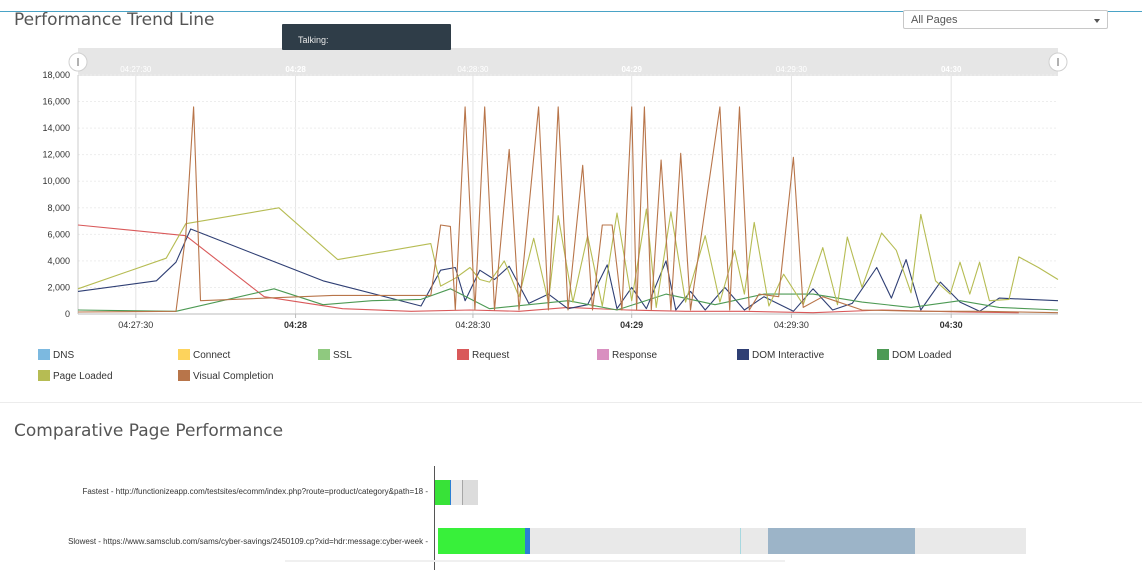 This screenshot has height=570, width=1142. Describe the element at coordinates (136, 69) in the screenshot. I see `navigator-tick-label: 04:27:30` at that location.